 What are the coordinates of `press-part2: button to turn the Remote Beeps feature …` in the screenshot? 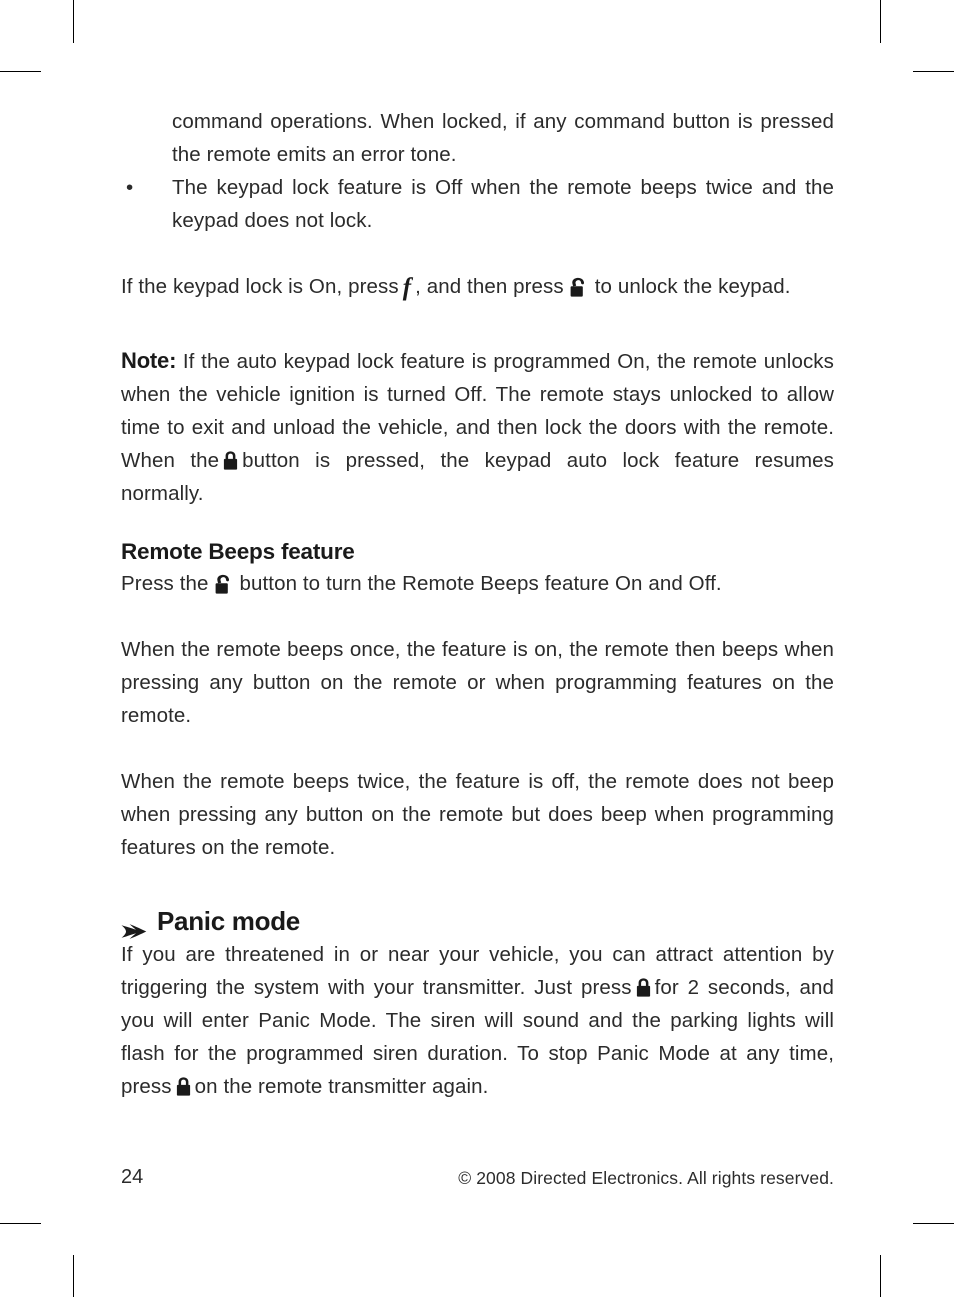 It's located at (480, 583).